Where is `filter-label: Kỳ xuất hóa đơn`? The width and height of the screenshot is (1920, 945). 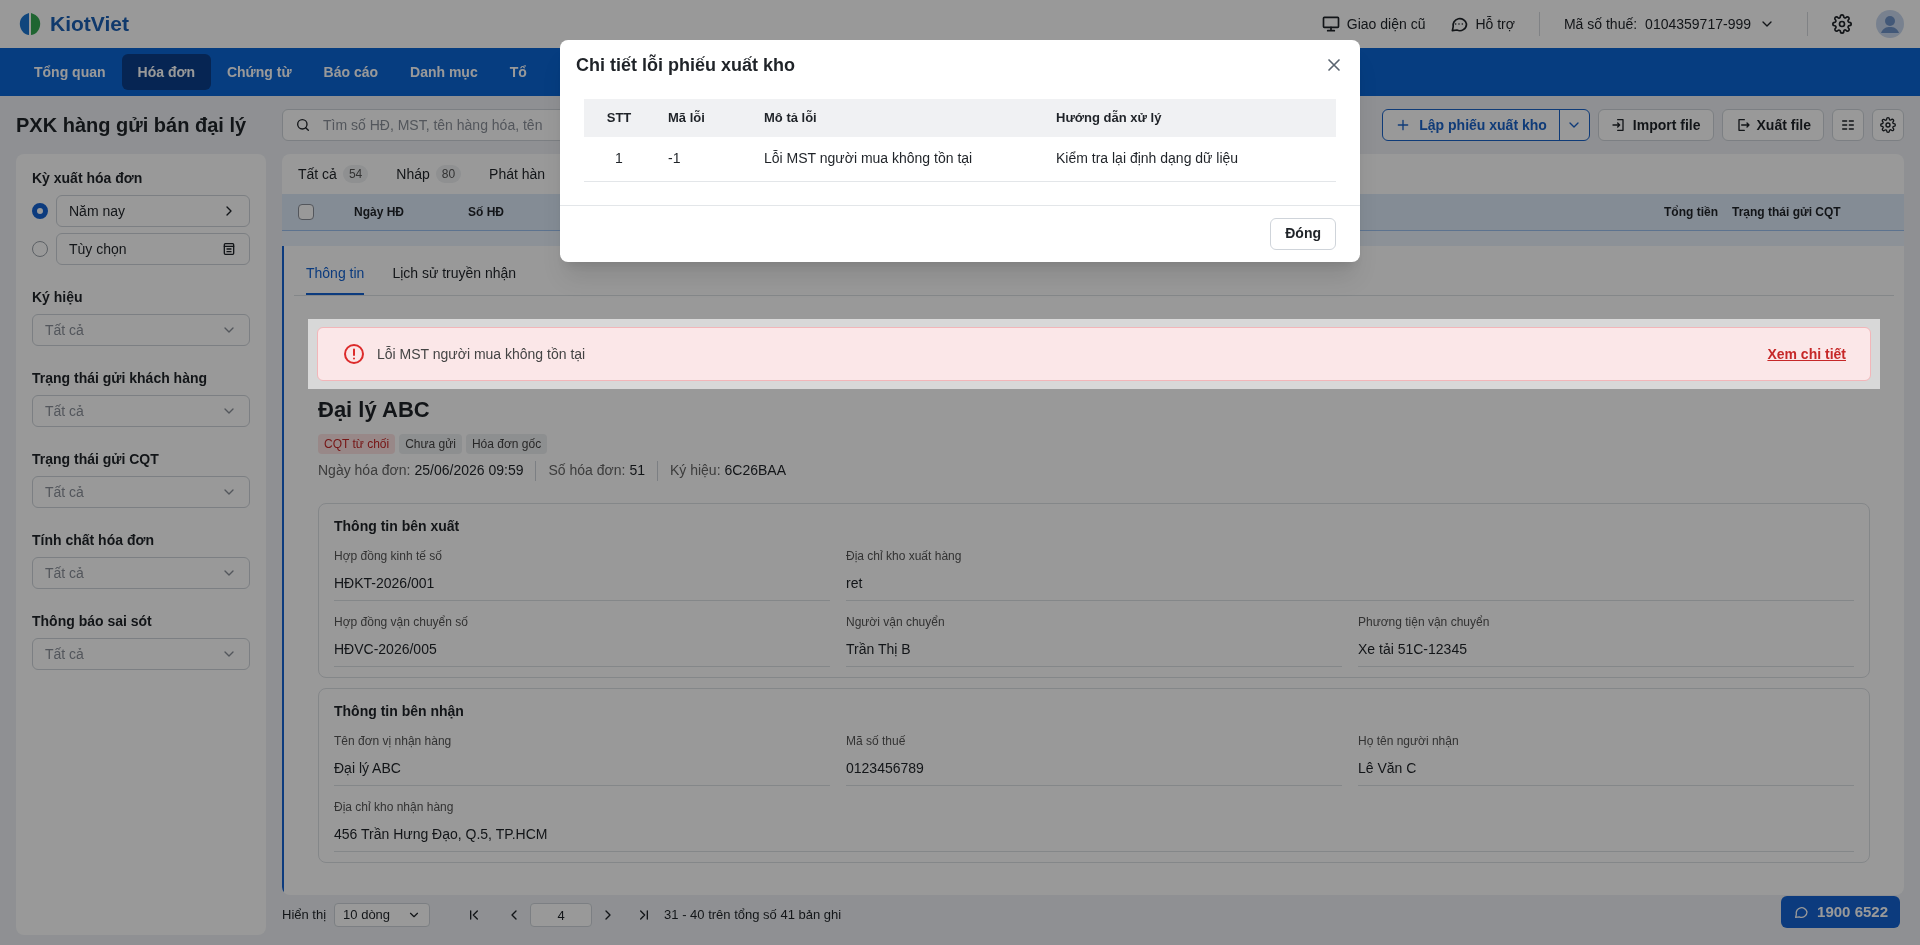
filter-label: Kỳ xuất hóa đơn is located at coordinates (88, 178).